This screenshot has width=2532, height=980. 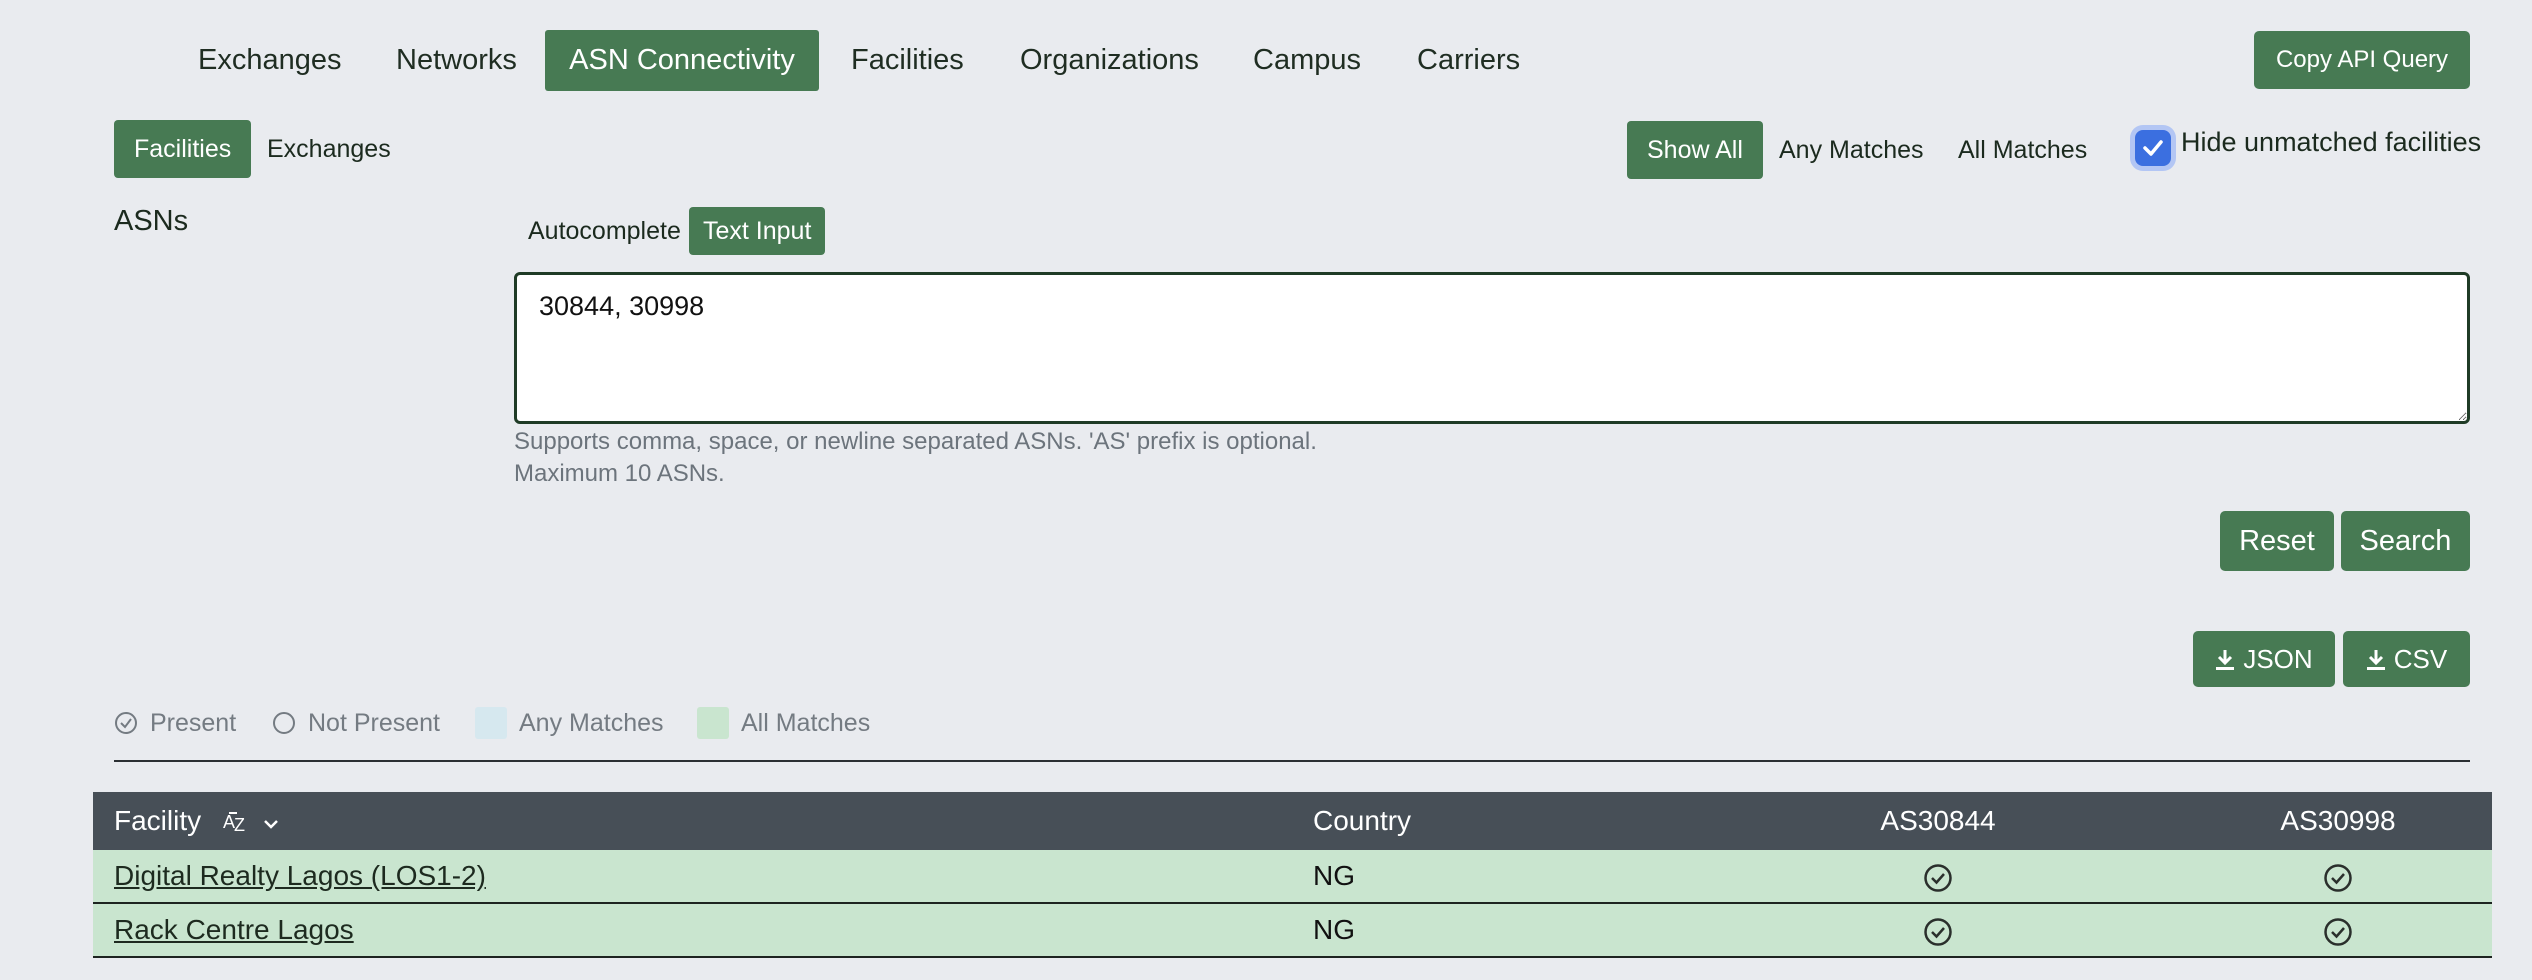 I want to click on all-matches-swatch, so click(x=713, y=723).